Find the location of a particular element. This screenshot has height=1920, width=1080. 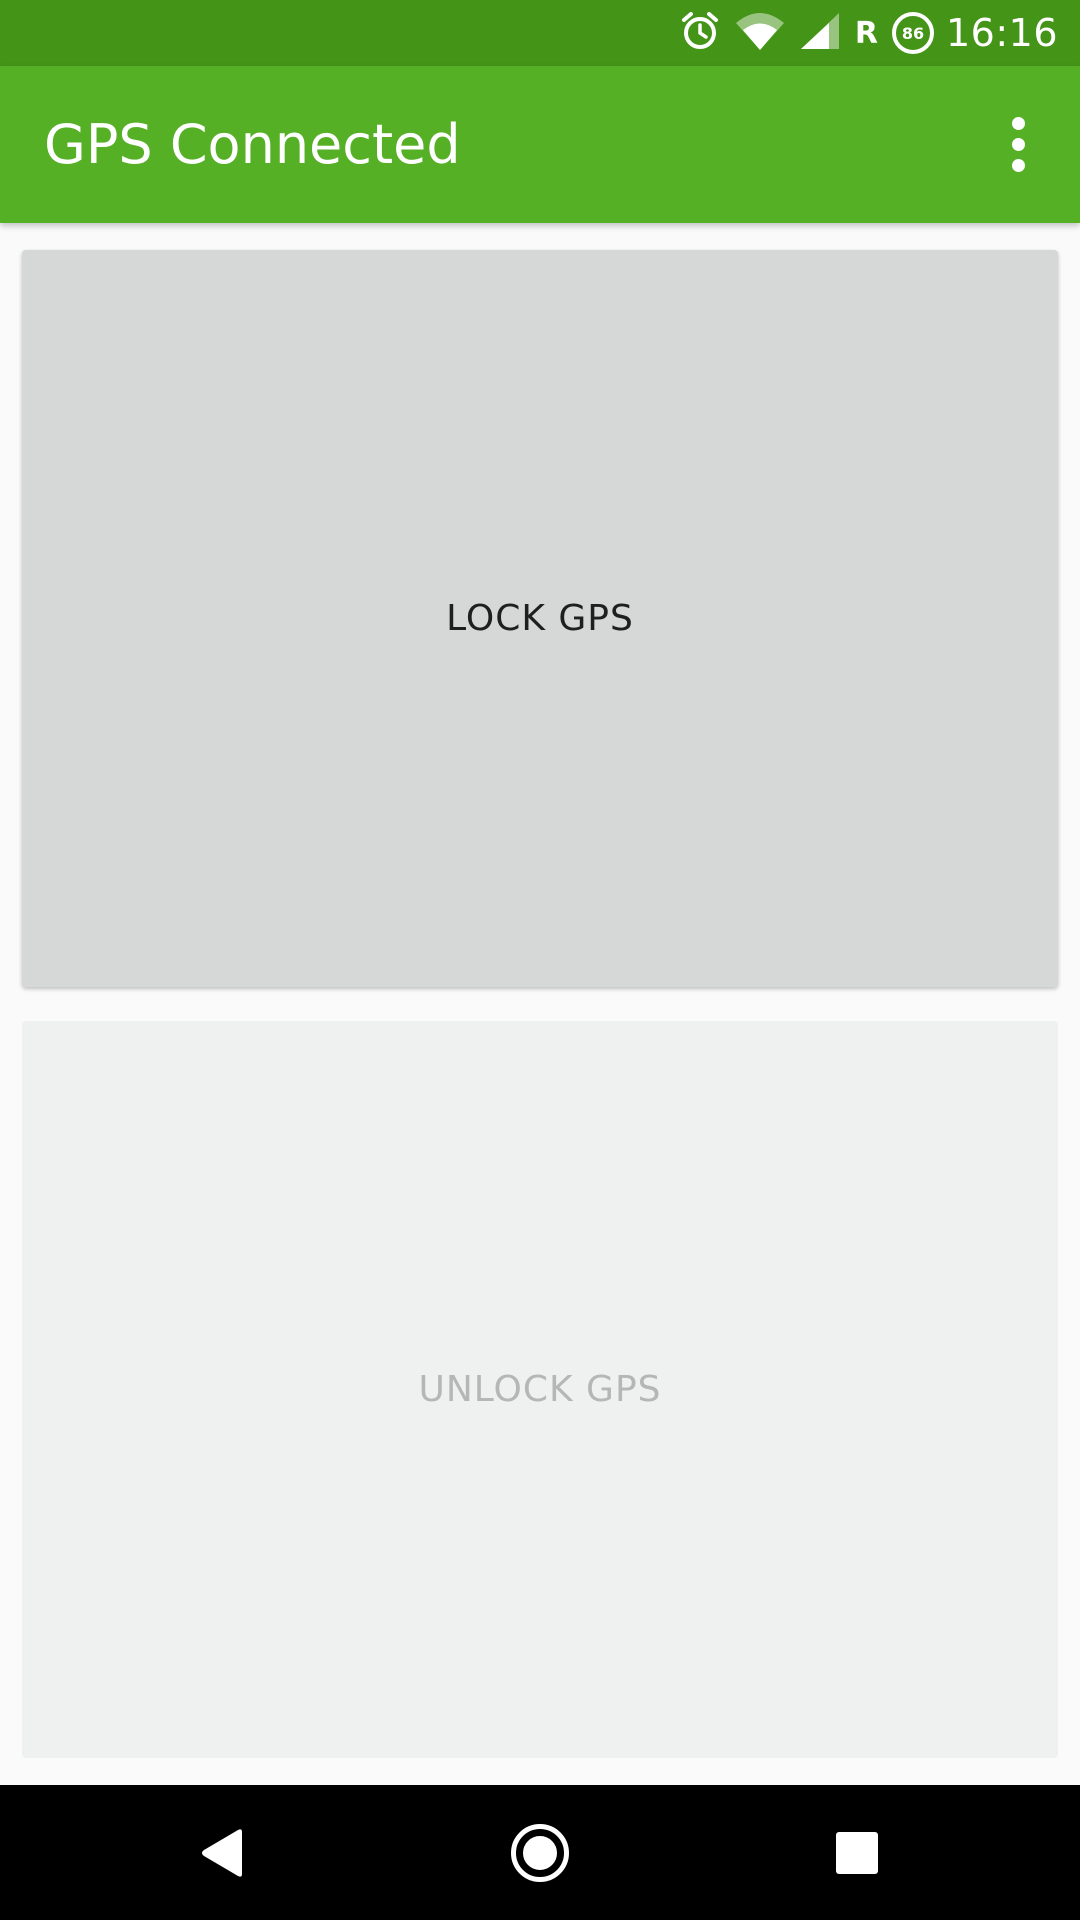

unlock-gps-label: UNLOCK GPS is located at coordinates (540, 1389).